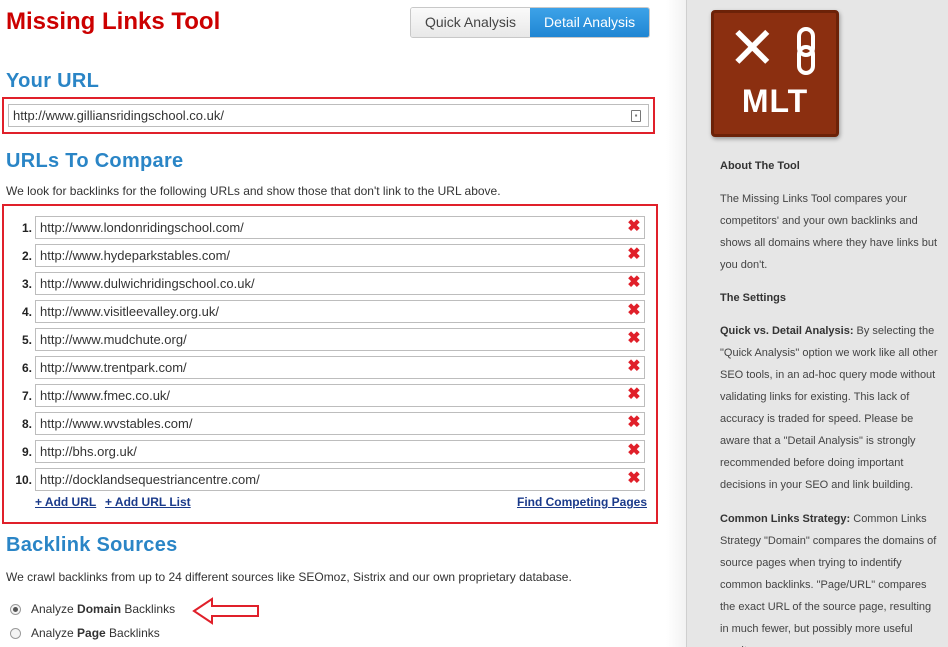  Describe the element at coordinates (26, 284) in the screenshot. I see `row-number: 3.` at that location.